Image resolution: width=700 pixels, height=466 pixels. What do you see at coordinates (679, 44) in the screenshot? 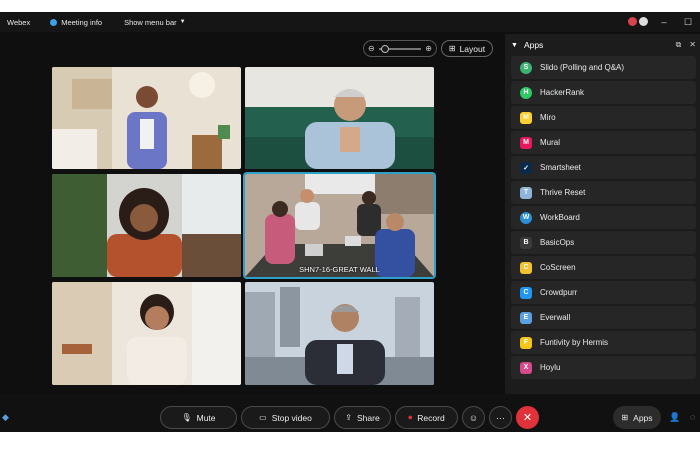
I see `pop-out-icon: ⧉` at bounding box center [679, 44].